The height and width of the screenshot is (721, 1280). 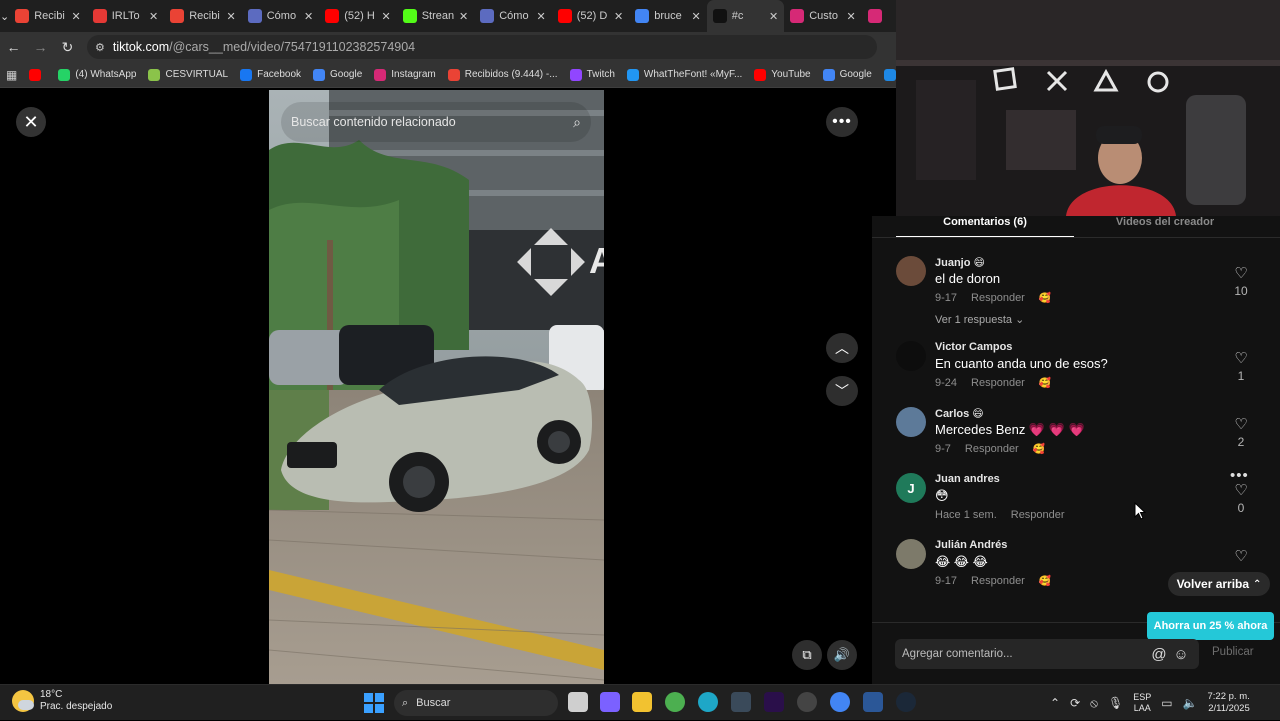 What do you see at coordinates (374, 703) in the screenshot?
I see `start-button` at bounding box center [374, 703].